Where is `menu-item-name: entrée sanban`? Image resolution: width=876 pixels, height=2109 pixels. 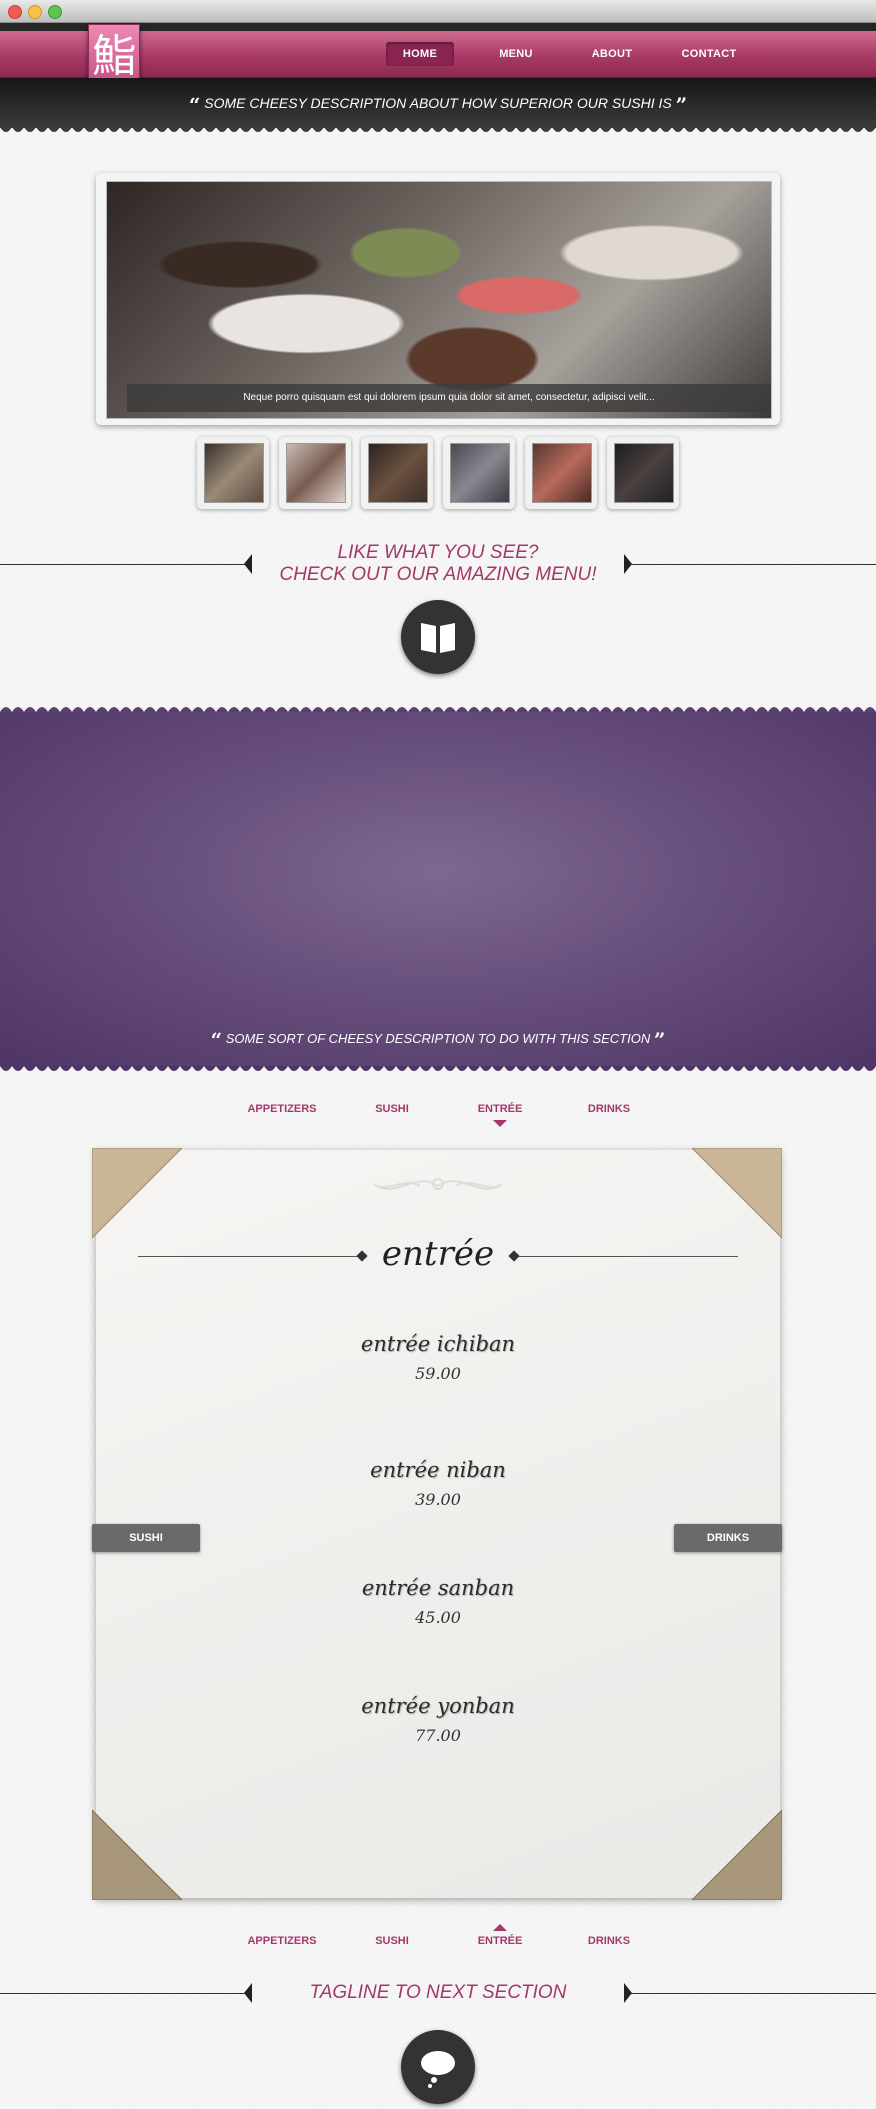 menu-item-name: entrée sanban is located at coordinates (438, 1588).